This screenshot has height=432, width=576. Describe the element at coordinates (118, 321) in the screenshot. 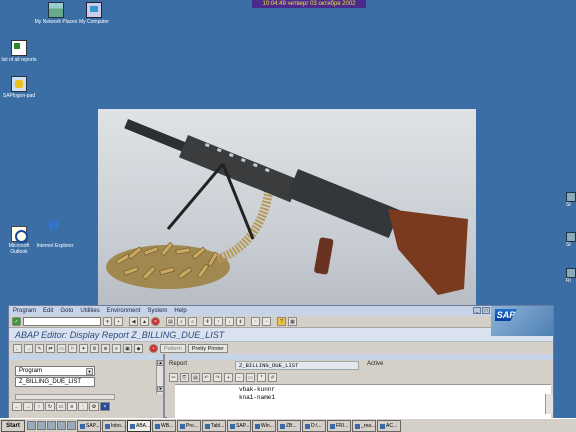

I see `save-icon: ▪` at that location.